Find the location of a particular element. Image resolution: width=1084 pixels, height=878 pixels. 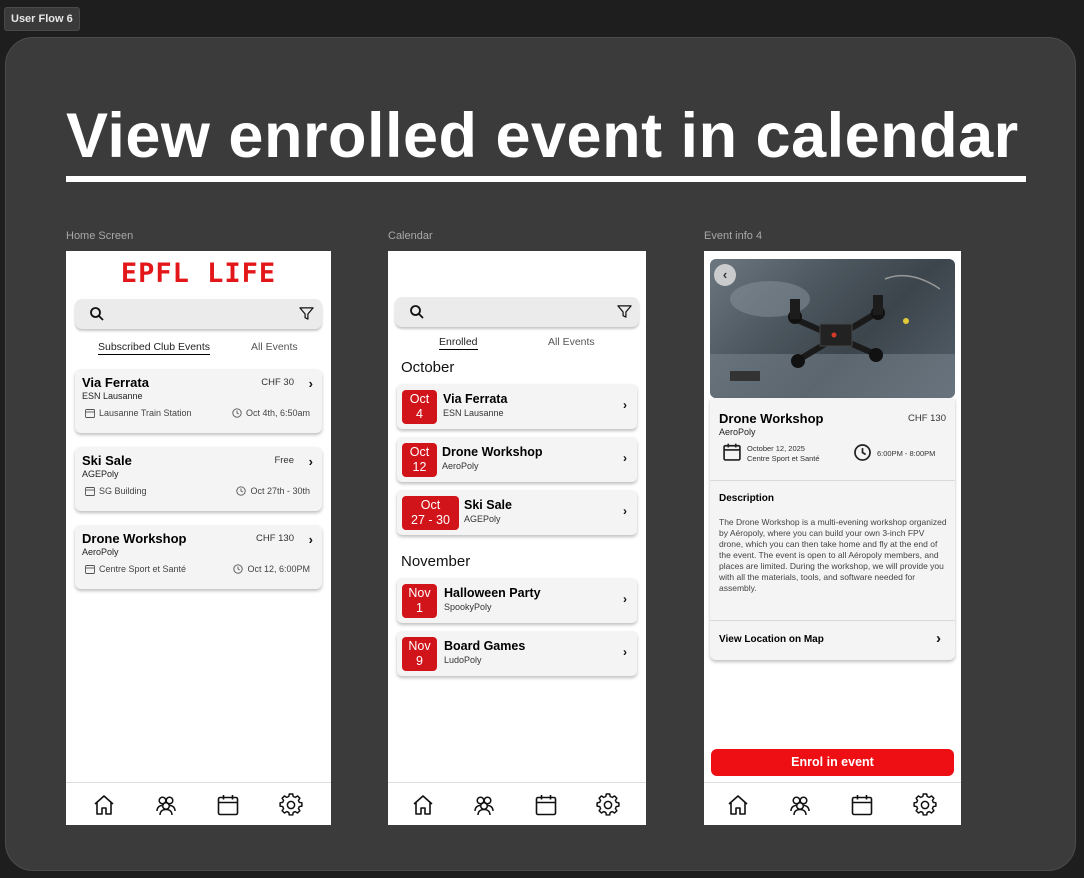

calendar-event-card: Nov 1 Halloween Party SpookyPoly › is located at coordinates (517, 600).